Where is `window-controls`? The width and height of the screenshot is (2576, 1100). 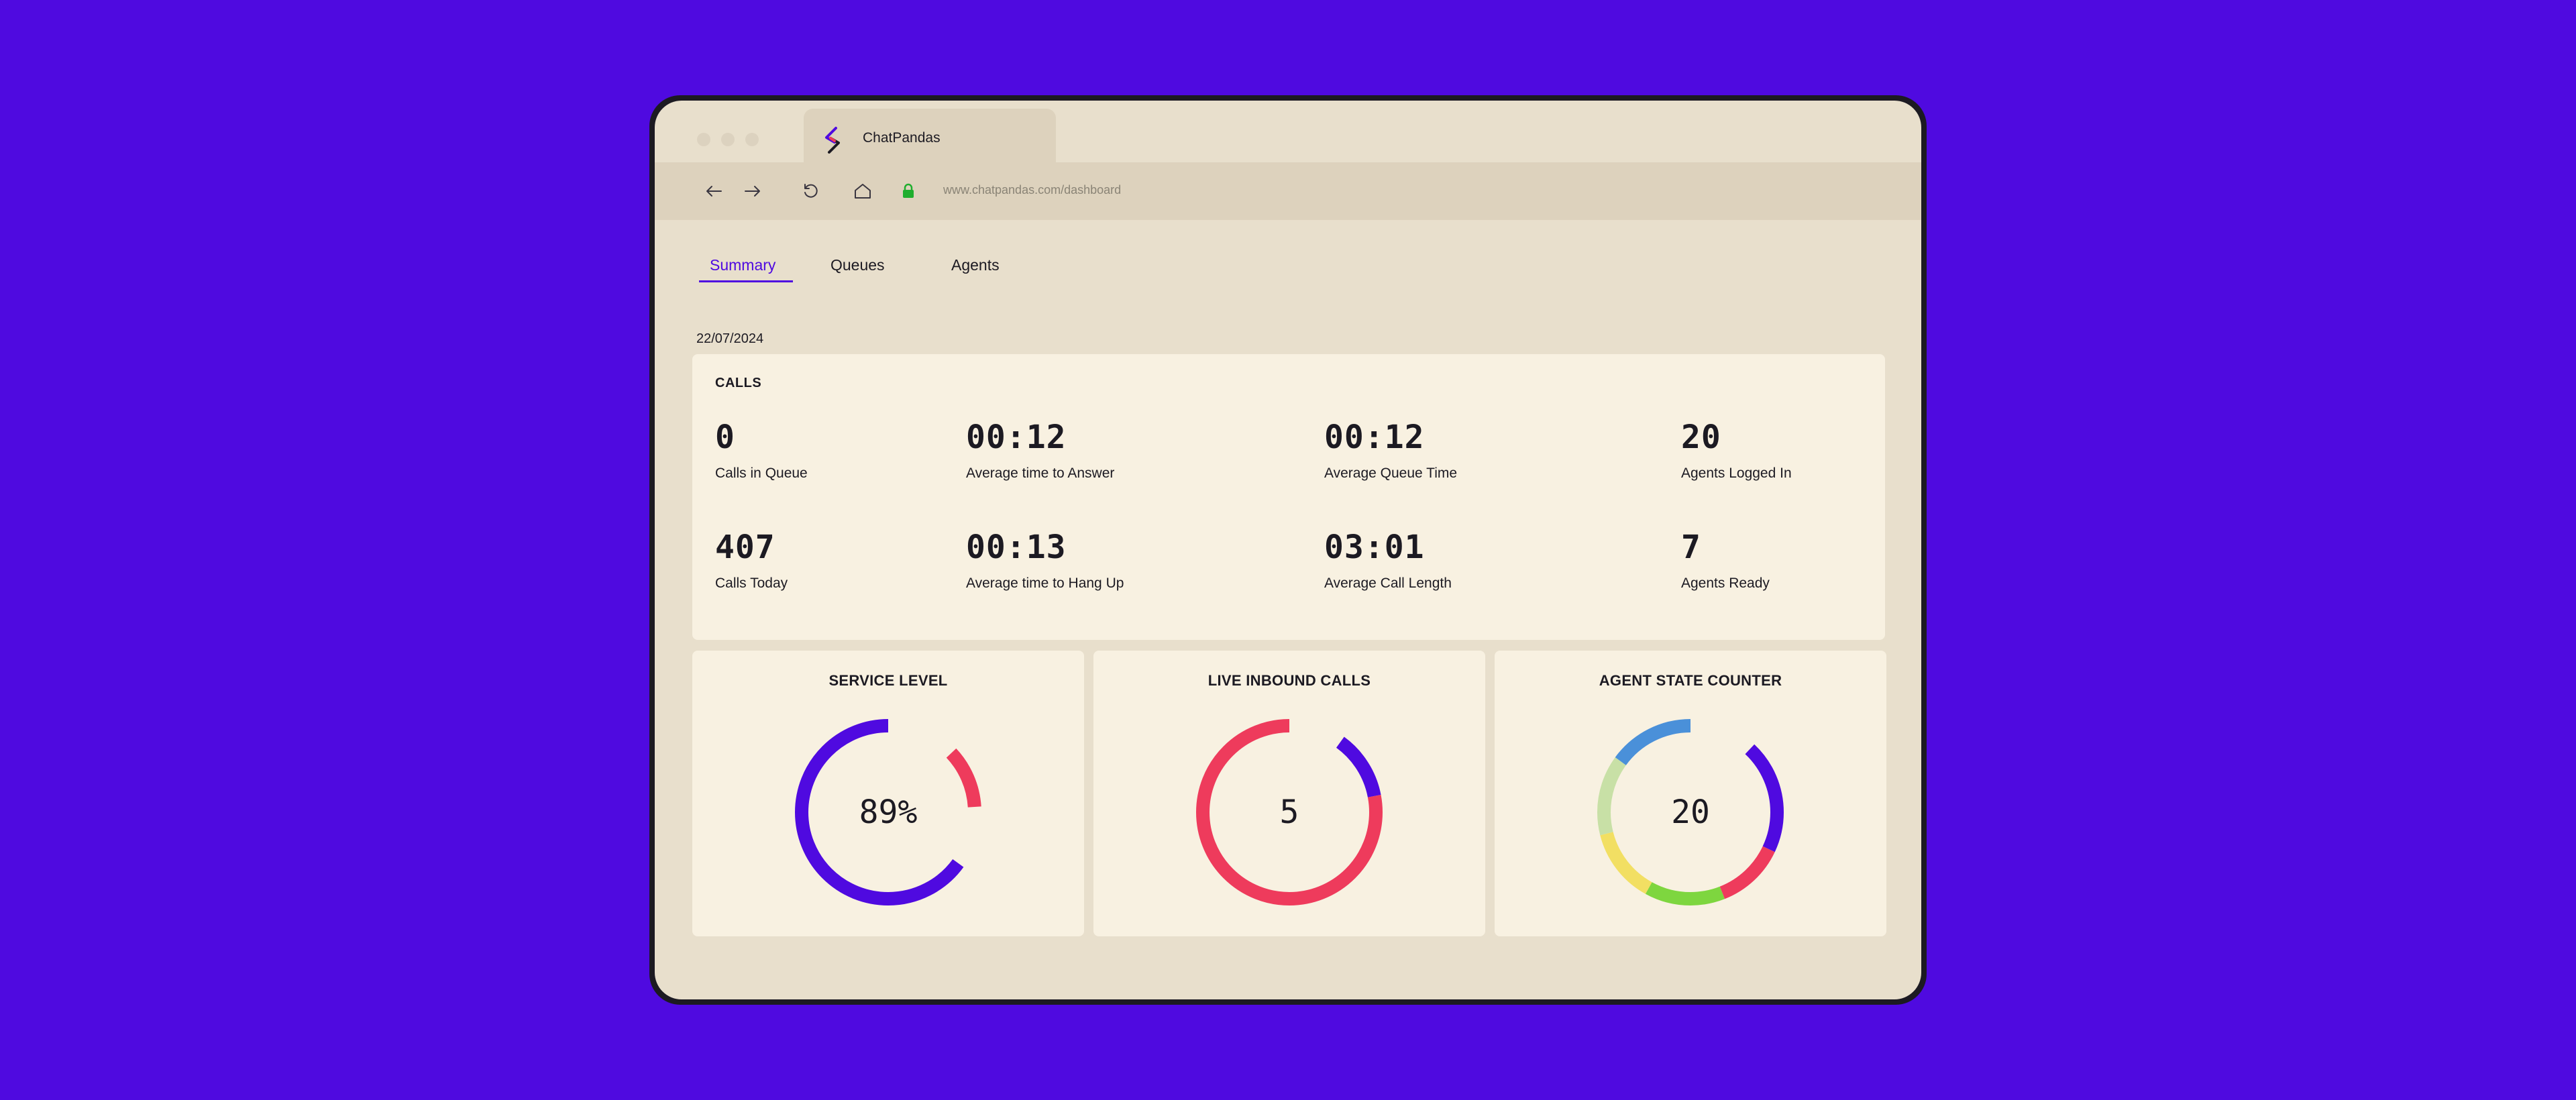 window-controls is located at coordinates (728, 140).